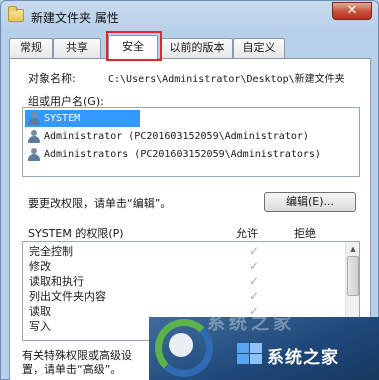  What do you see at coordinates (40, 326) in the screenshot?
I see `permission-name: 写入` at bounding box center [40, 326].